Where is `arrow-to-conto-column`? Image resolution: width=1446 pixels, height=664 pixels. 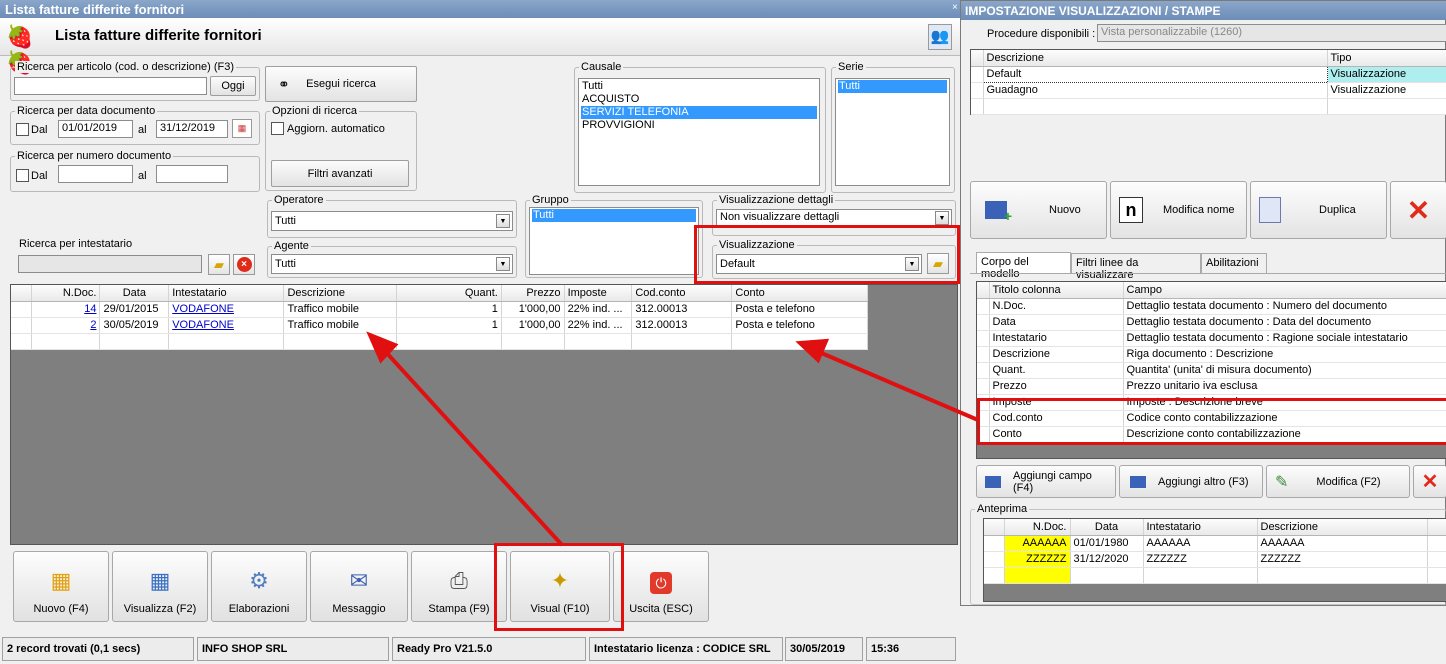
arrow-to-conto-column is located at coordinates (895, 384).